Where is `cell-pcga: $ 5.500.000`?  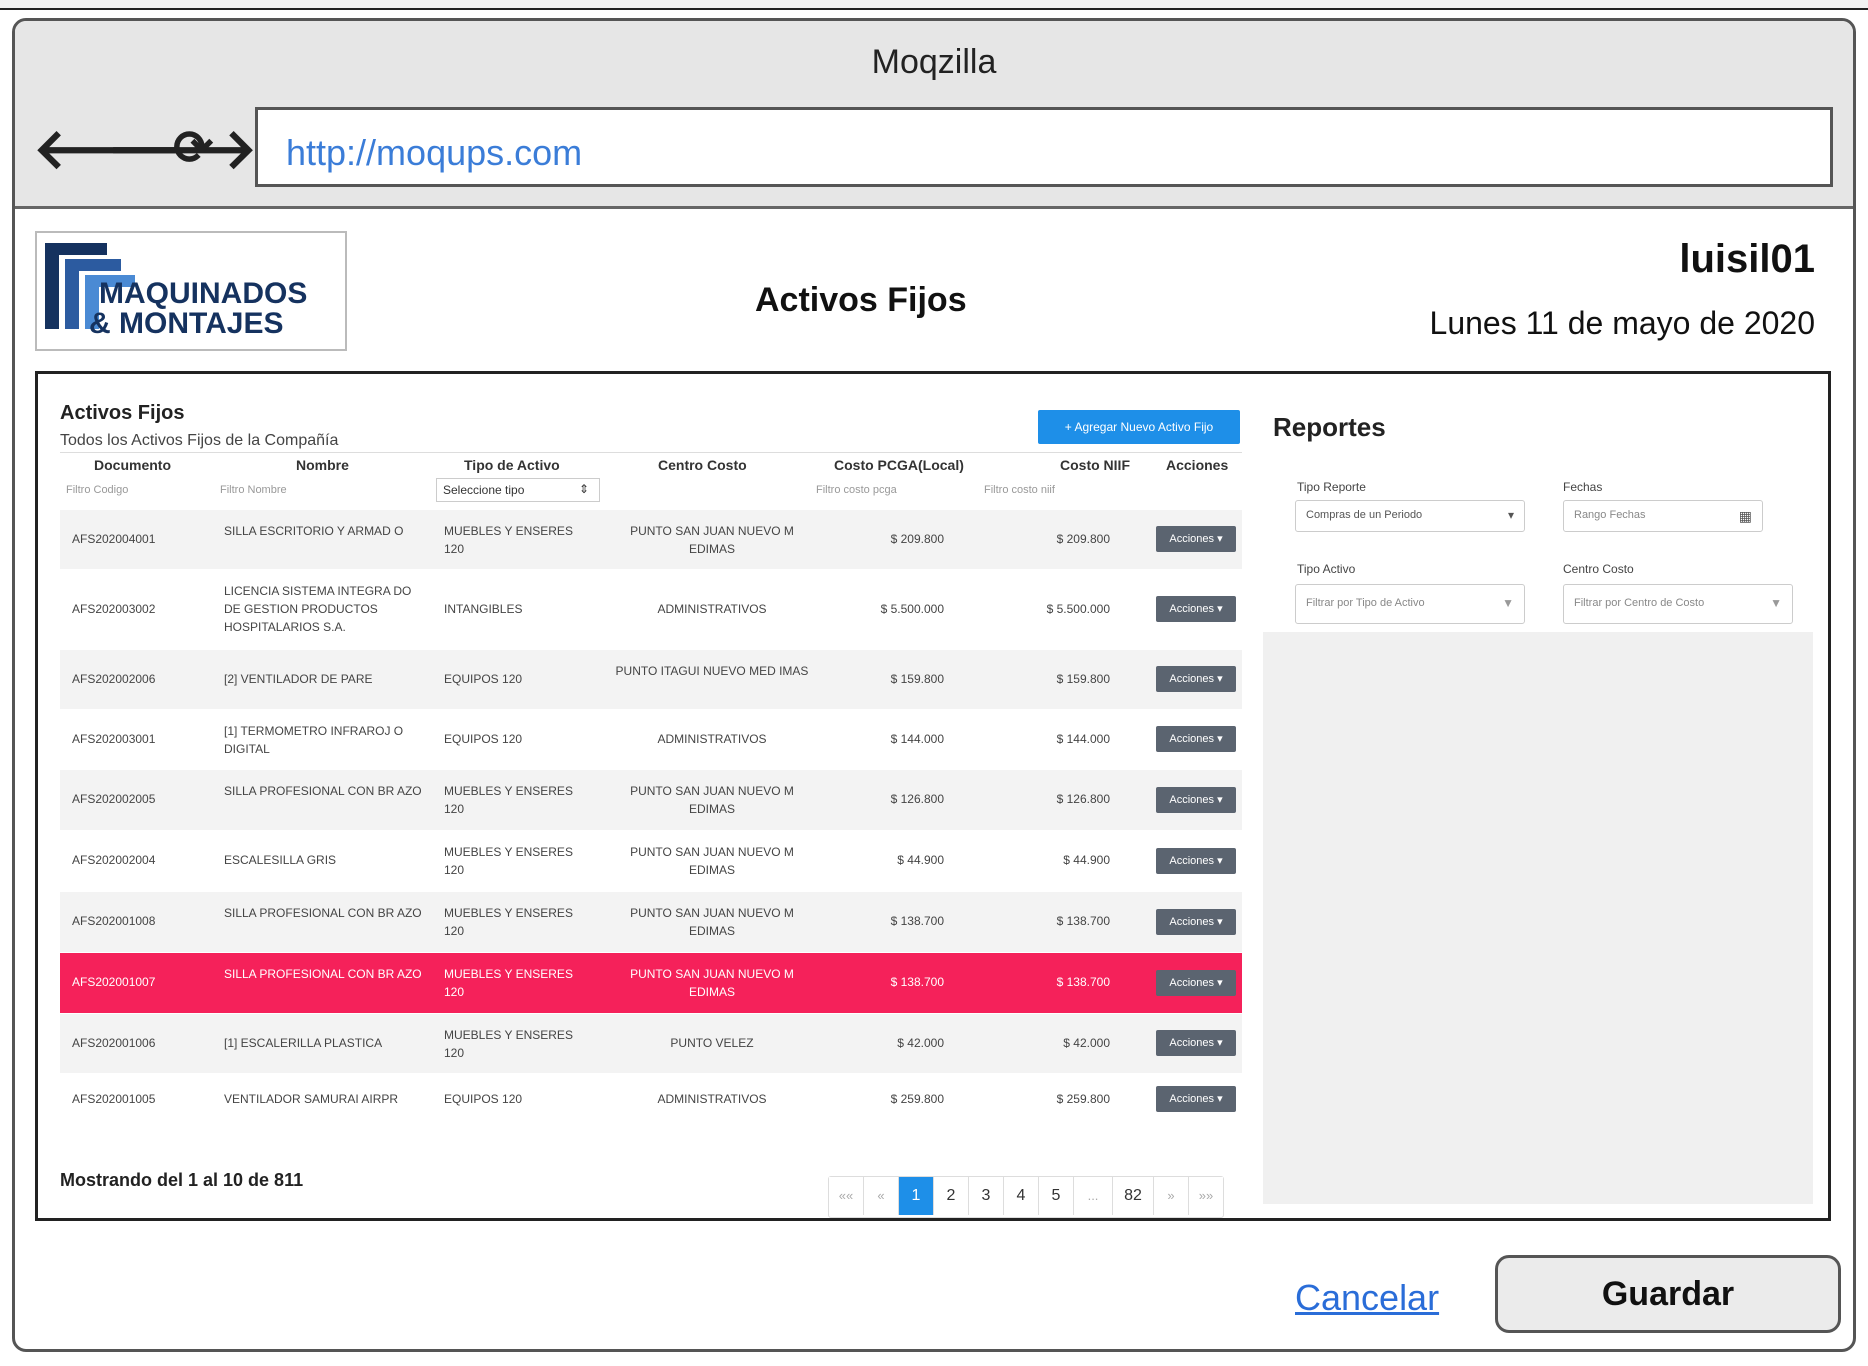 cell-pcga: $ 5.500.000 is located at coordinates (912, 609).